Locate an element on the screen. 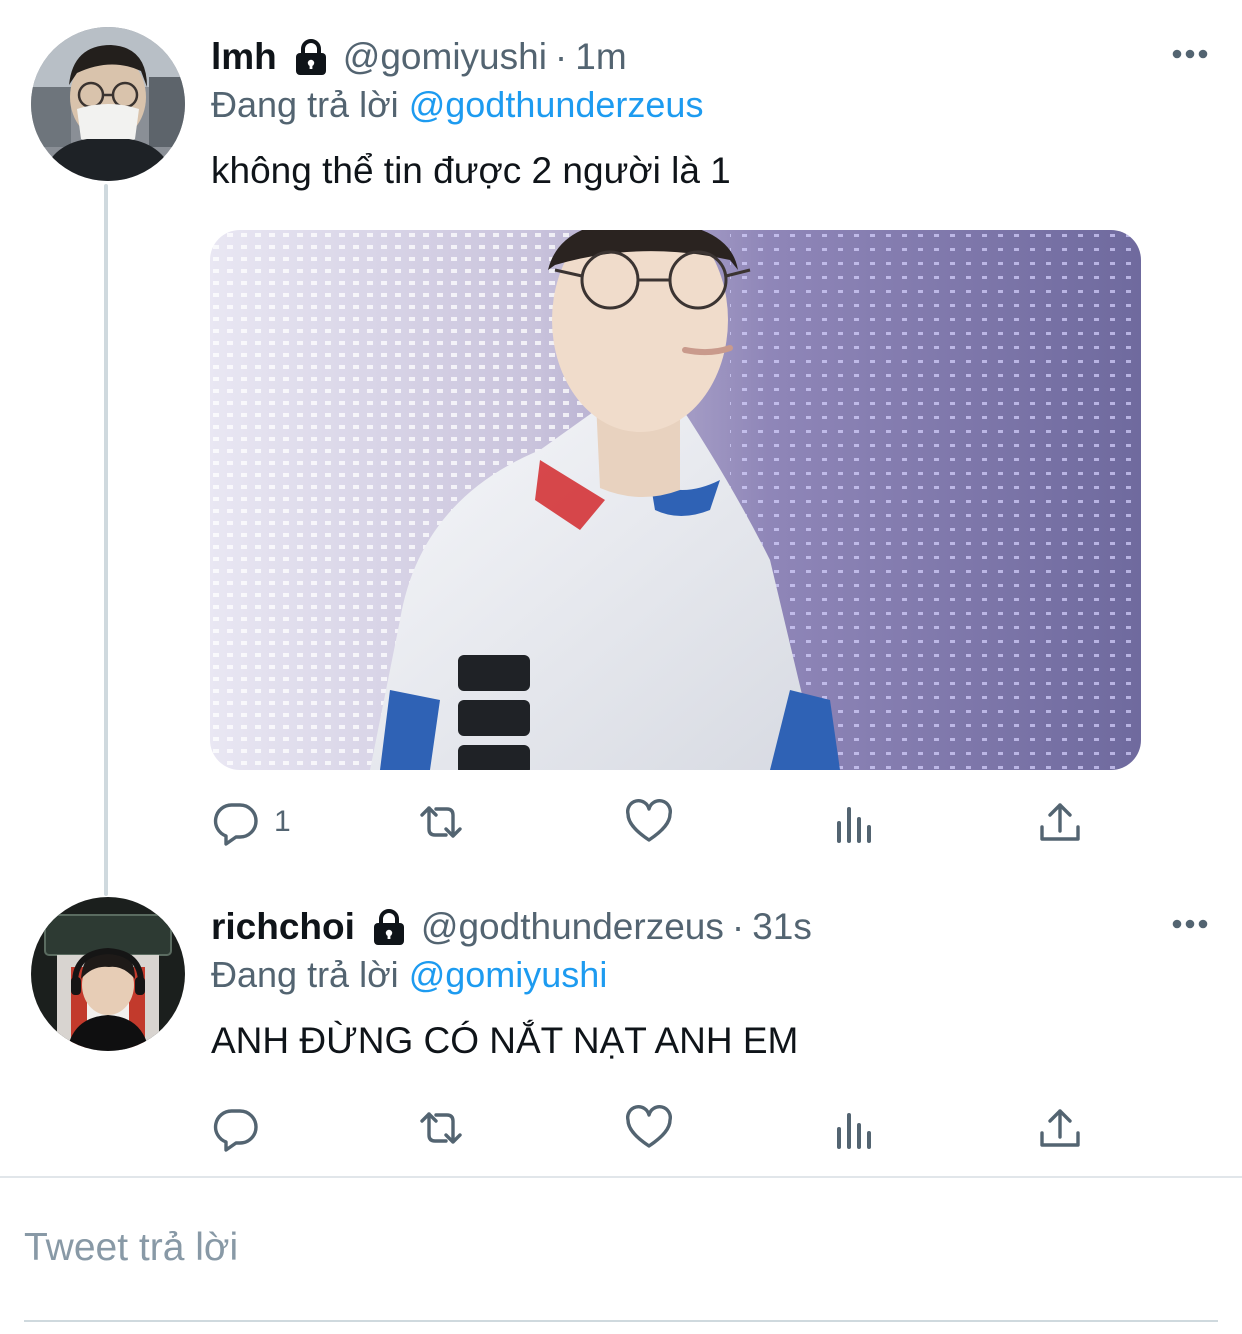  tweet-header: richchoi @godthunderzeus · 31s is located at coordinates (511, 927).